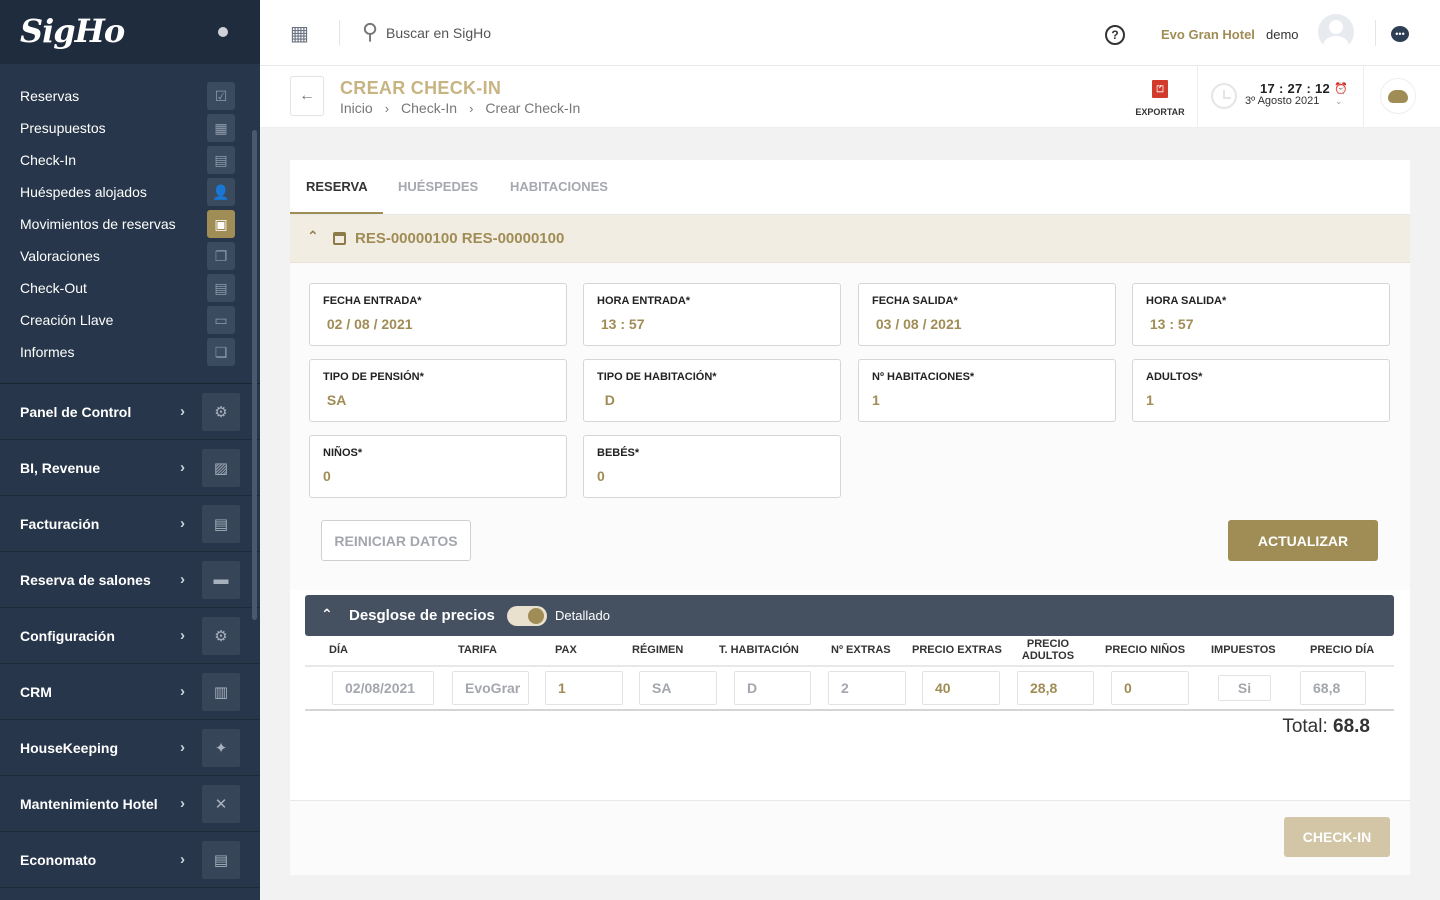 Image resolution: width=1440 pixels, height=900 pixels. What do you see at coordinates (1208, 34) in the screenshot?
I see `hotel-selector: Evo Gran Hotel` at bounding box center [1208, 34].